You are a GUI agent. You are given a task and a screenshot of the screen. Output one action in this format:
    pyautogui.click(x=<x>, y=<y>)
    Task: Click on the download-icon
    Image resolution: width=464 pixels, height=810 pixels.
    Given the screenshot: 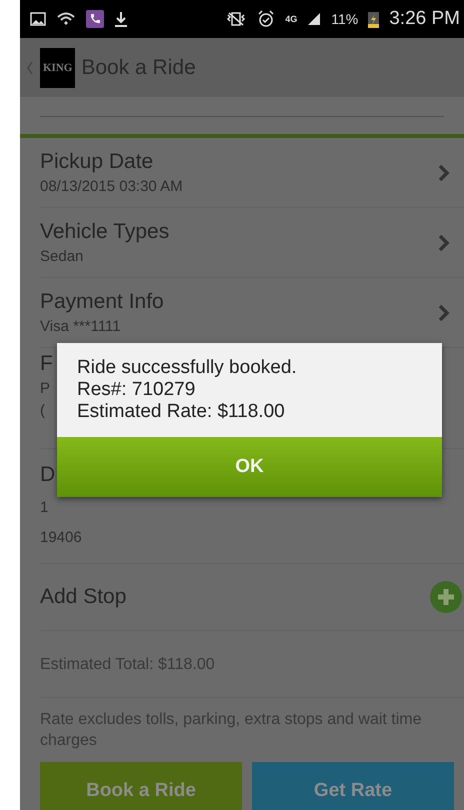 What is the action you would take?
    pyautogui.click(x=121, y=19)
    